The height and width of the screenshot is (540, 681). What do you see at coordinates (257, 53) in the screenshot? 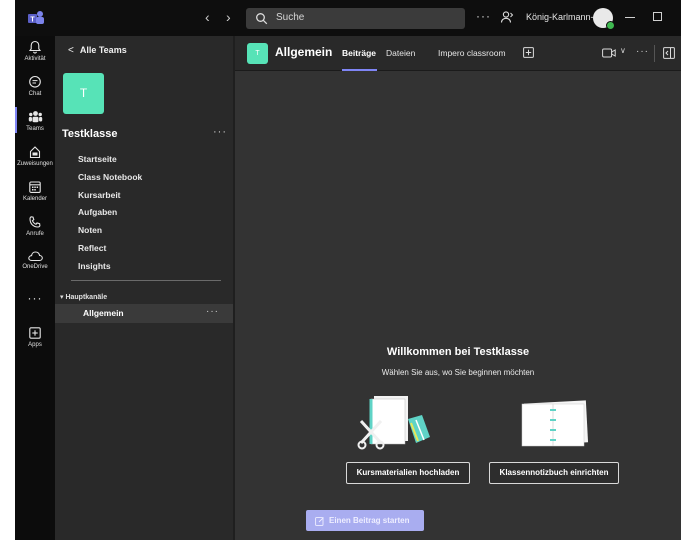
I see `channel-avatar: T` at bounding box center [257, 53].